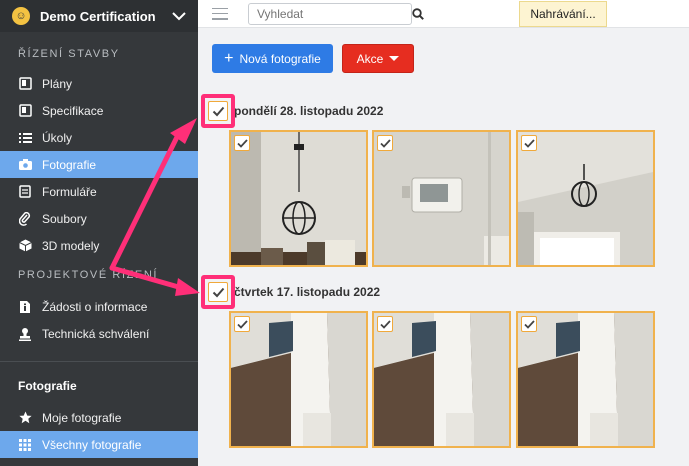  I want to click on annotation-arrow-right, so click(147, 278).